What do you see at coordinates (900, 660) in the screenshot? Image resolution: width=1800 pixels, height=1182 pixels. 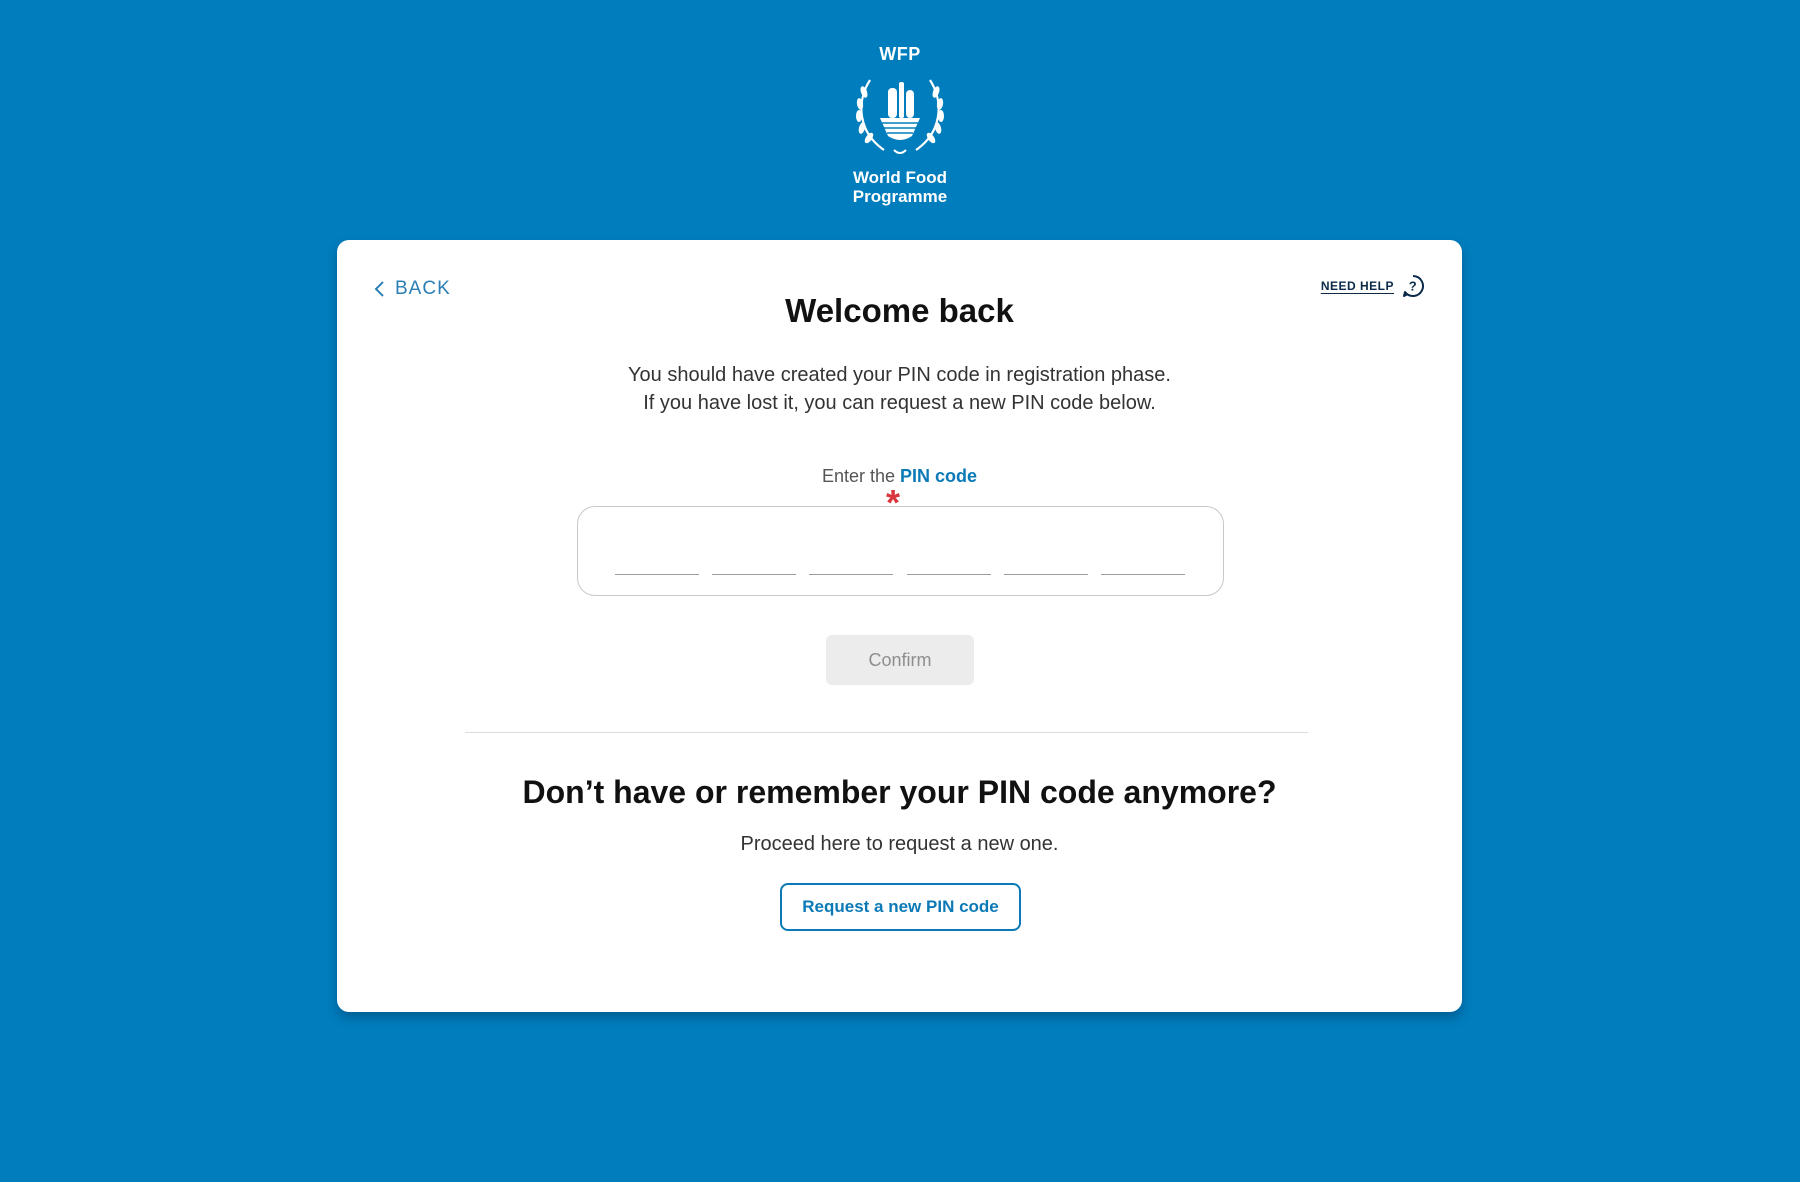 I see `confirm-button: Confirm` at bounding box center [900, 660].